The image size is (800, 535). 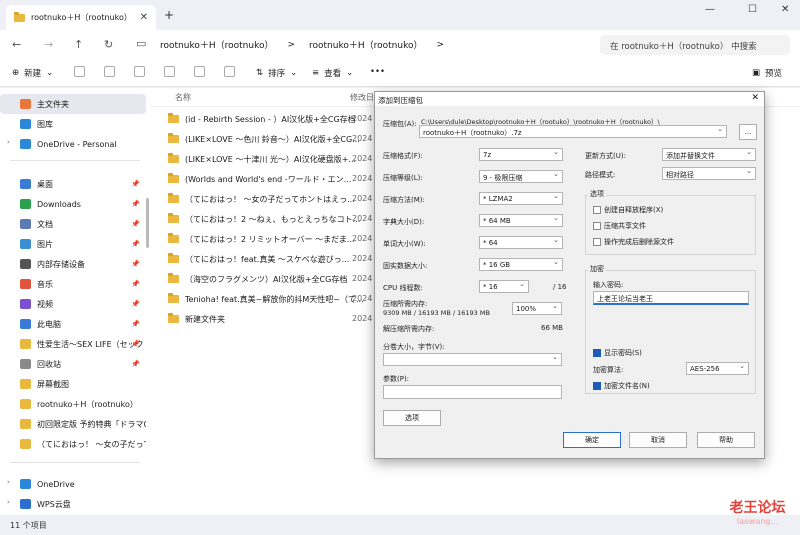 What do you see at coordinates (521, 154) in the screenshot?
I see `format-select: 7z` at bounding box center [521, 154].